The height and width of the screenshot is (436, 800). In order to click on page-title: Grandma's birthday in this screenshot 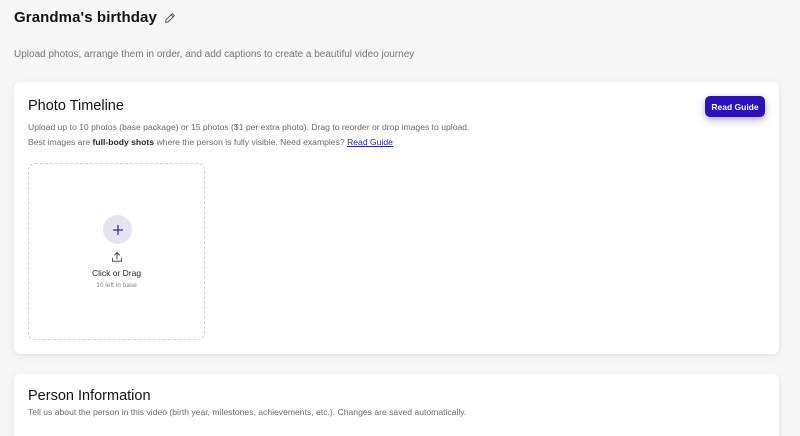, I will do `click(85, 17)`.